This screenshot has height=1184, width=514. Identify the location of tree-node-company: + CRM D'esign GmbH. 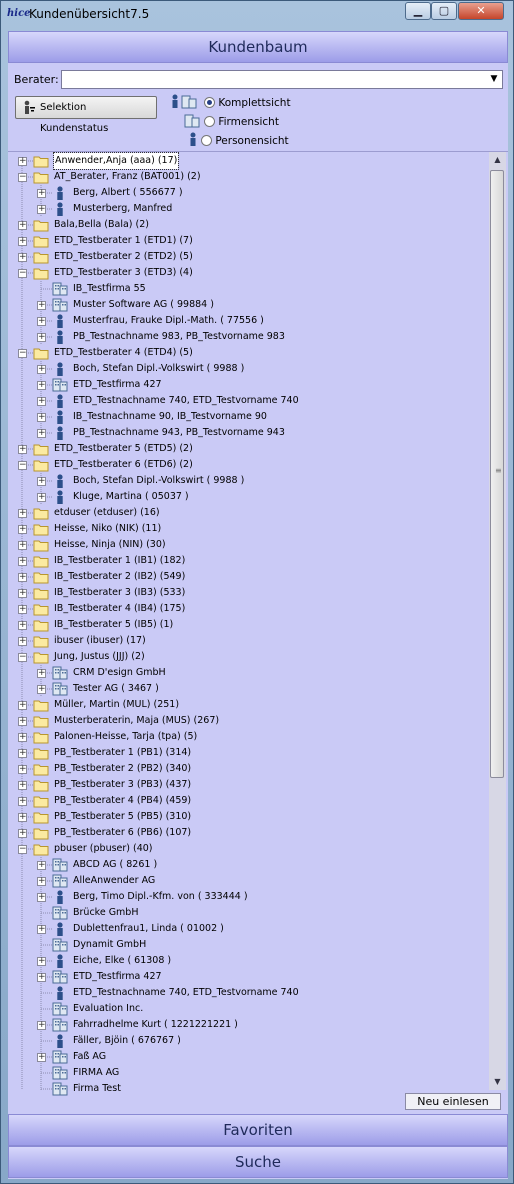
(248, 673).